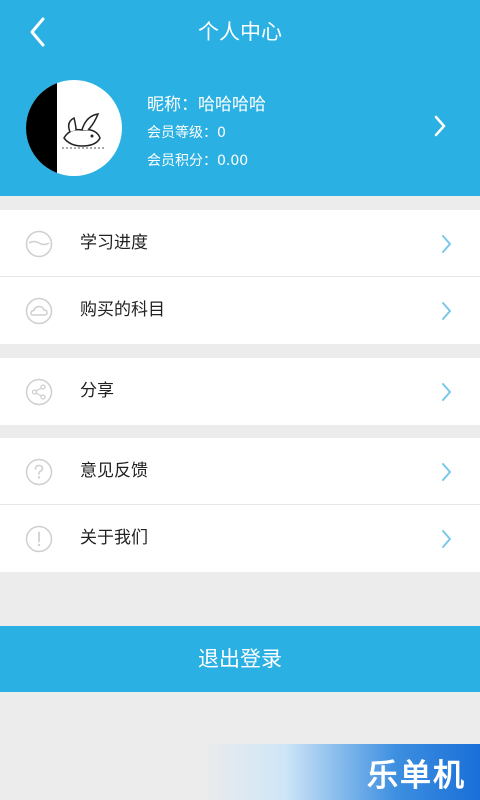 The image size is (480, 800). I want to click on cloud-icon, so click(39, 311).